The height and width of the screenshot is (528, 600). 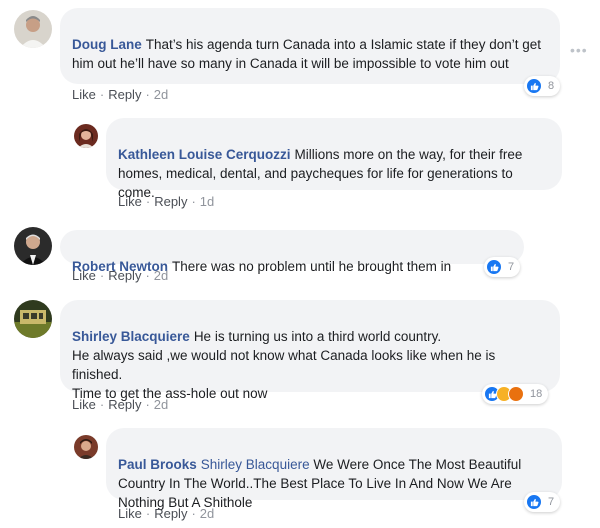 I want to click on avatar-paul-brooks-icon, so click(x=86, y=447).